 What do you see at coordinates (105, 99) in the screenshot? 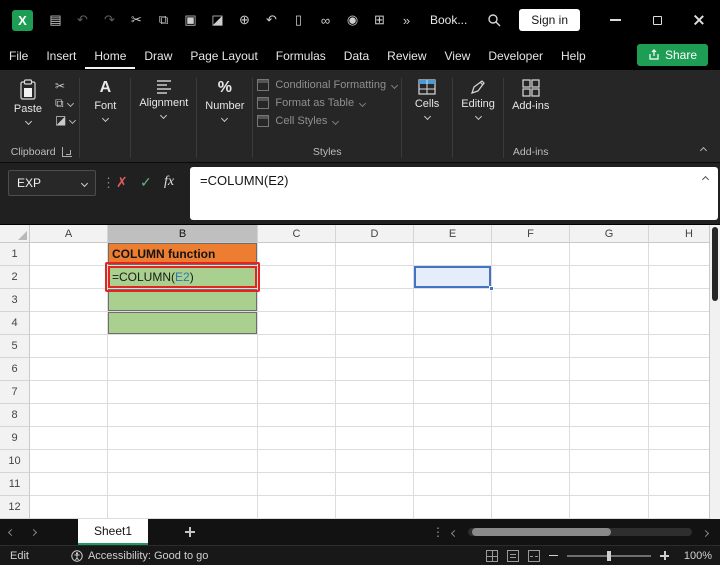
I see `font-button: A Font` at bounding box center [105, 99].